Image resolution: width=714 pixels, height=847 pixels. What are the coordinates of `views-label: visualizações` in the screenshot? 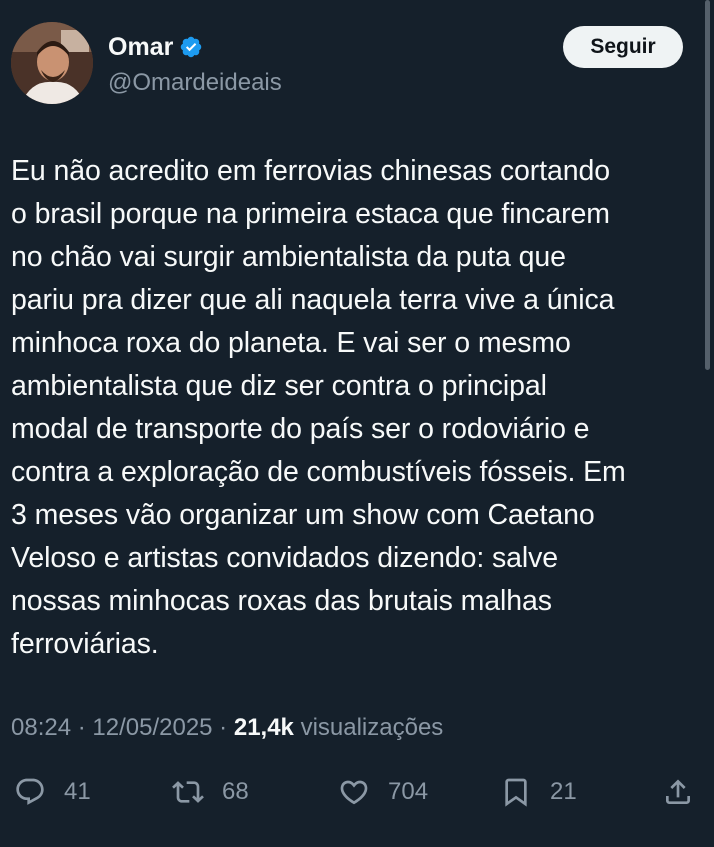 It's located at (368, 727).